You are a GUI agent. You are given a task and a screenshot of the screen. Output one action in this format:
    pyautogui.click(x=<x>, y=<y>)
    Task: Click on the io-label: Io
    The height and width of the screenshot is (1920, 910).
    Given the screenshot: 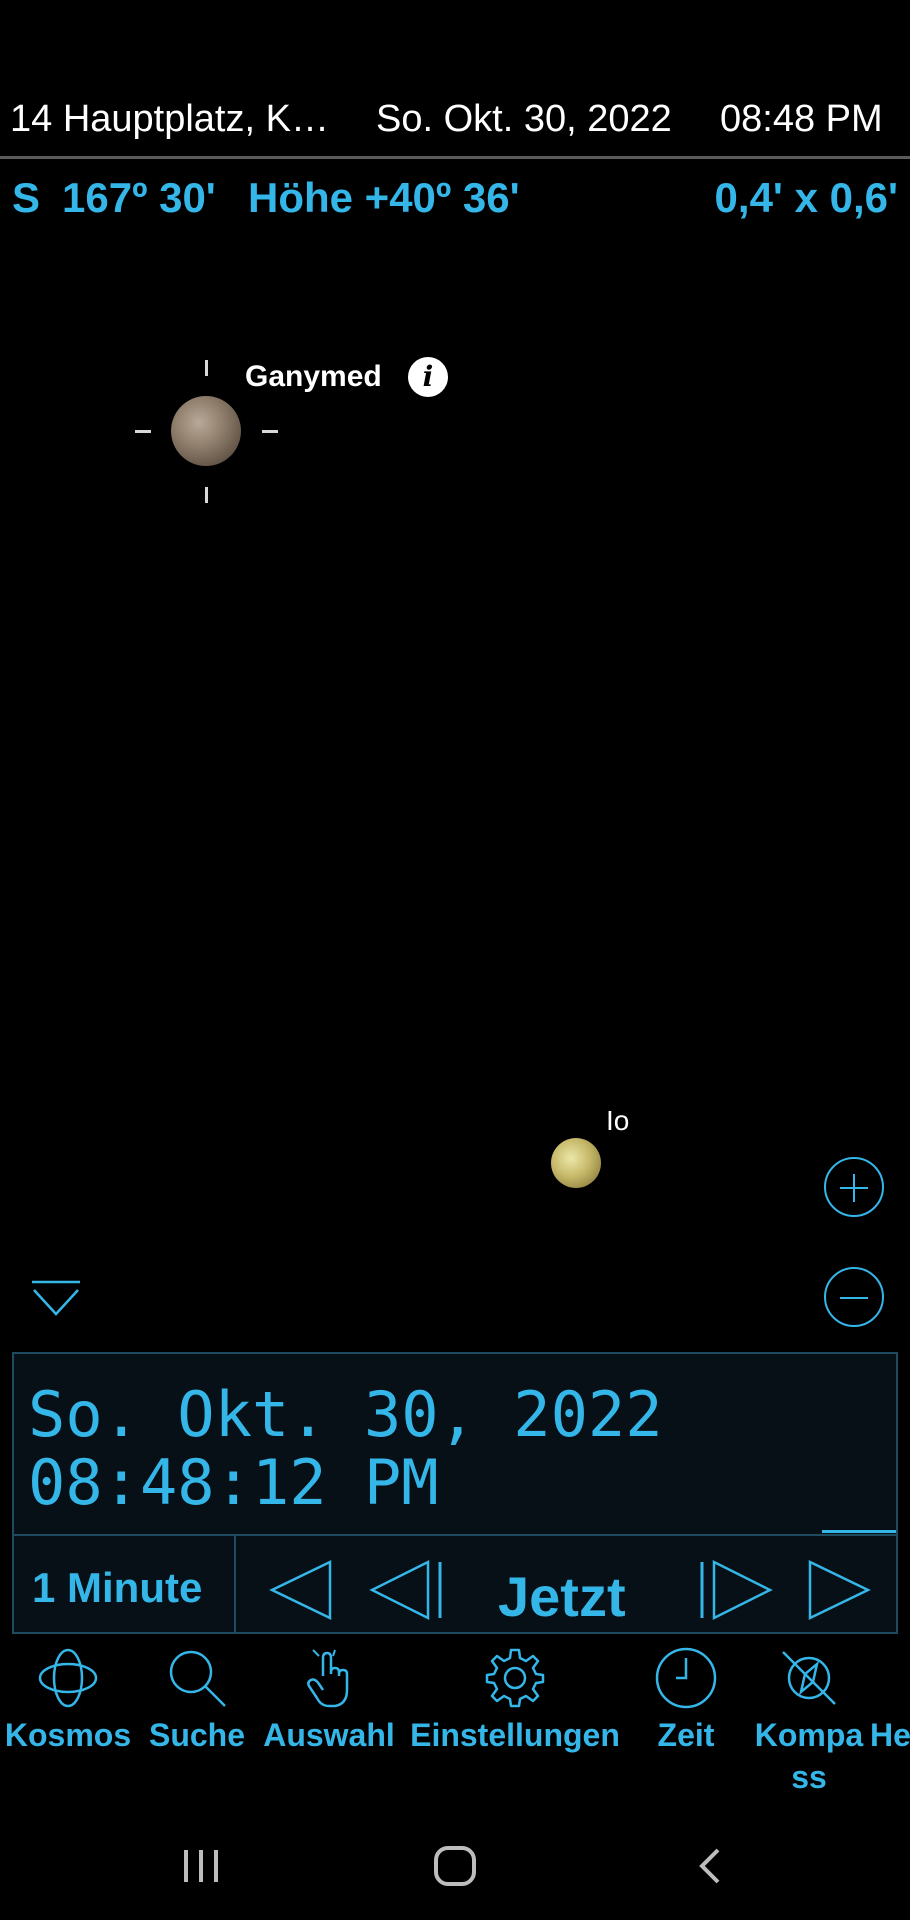 What is the action you would take?
    pyautogui.click(x=617, y=1121)
    